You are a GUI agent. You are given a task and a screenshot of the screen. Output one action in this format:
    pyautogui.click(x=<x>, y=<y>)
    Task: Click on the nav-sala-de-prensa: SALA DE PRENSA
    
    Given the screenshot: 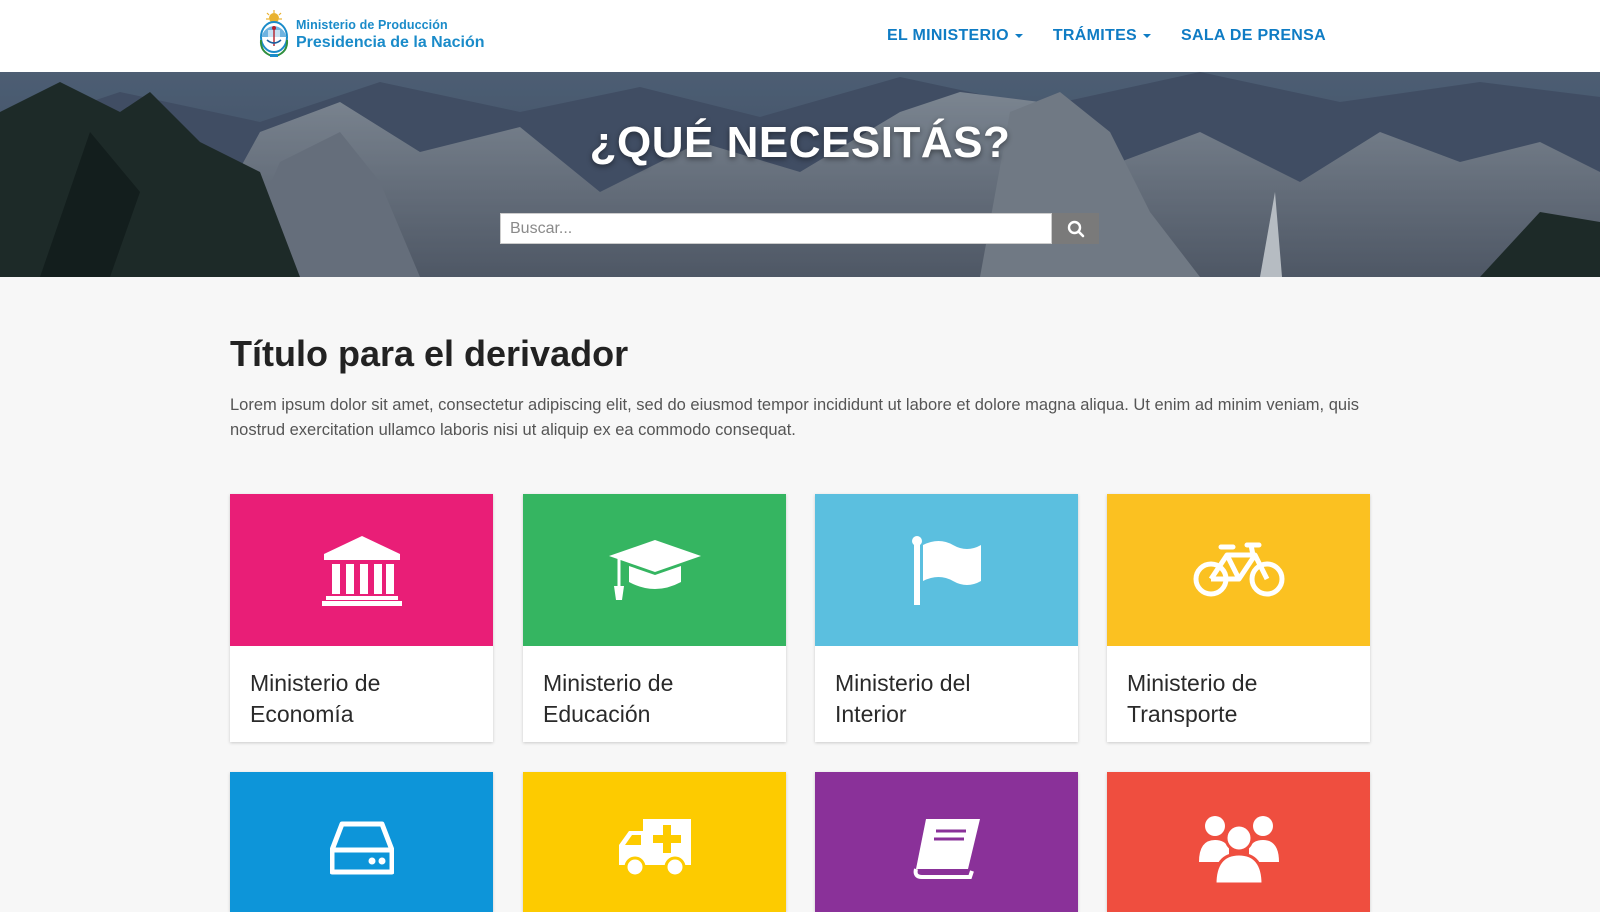 What is the action you would take?
    pyautogui.click(x=1253, y=36)
    